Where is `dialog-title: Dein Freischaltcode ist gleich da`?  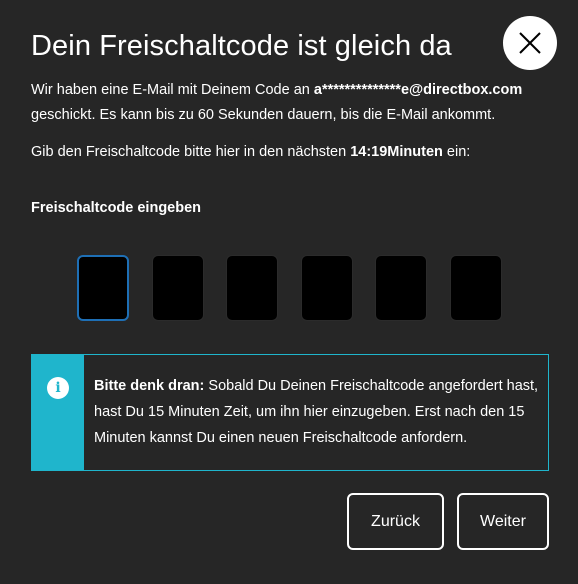
dialog-title: Dein Freischaltcode ist gleich da is located at coordinates (241, 46).